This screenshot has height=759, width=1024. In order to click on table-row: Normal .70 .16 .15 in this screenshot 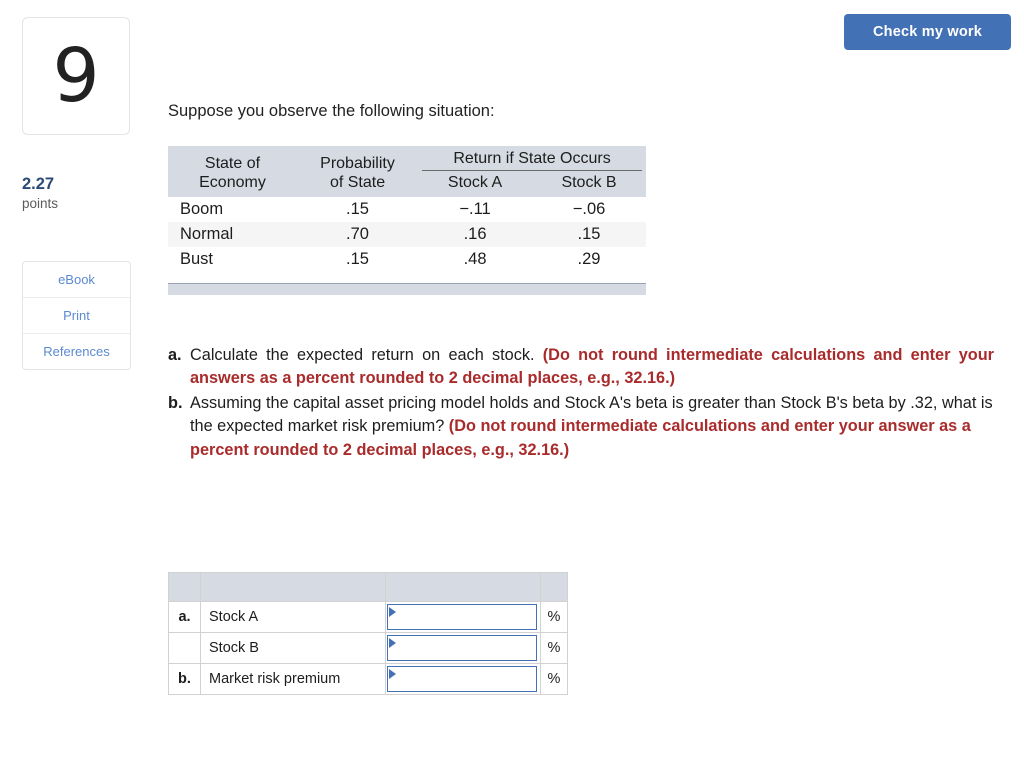, I will do `click(407, 234)`.